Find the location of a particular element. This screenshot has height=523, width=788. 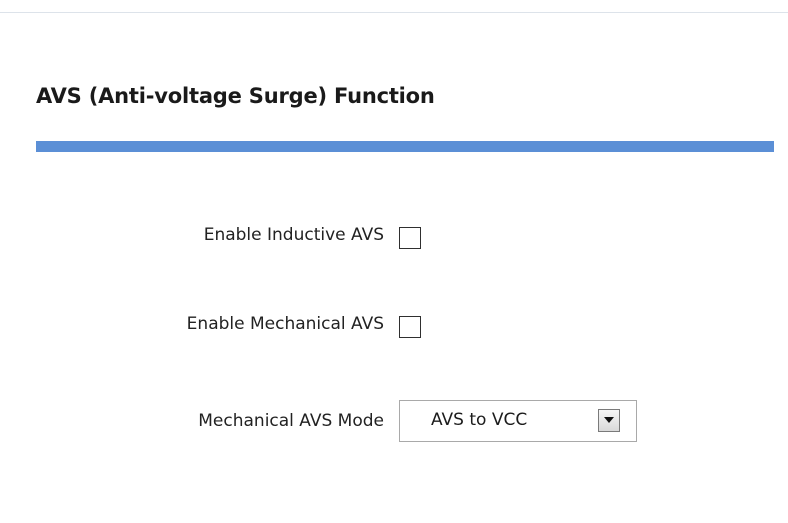

inductive-avs-label: Enable Inductive AVS is located at coordinates (293, 235).